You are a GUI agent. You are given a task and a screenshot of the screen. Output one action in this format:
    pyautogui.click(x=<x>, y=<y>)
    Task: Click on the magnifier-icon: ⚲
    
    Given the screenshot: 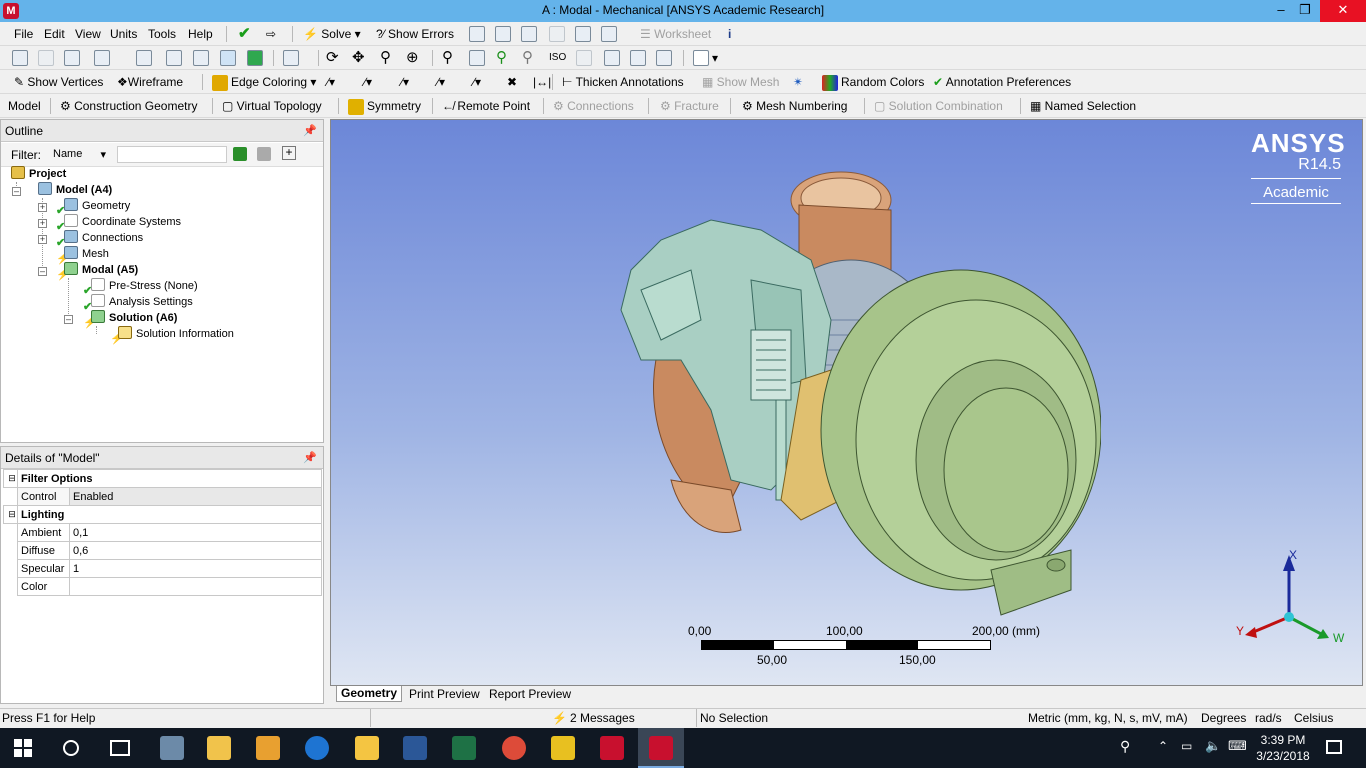 What is the action you would take?
    pyautogui.click(x=527, y=58)
    